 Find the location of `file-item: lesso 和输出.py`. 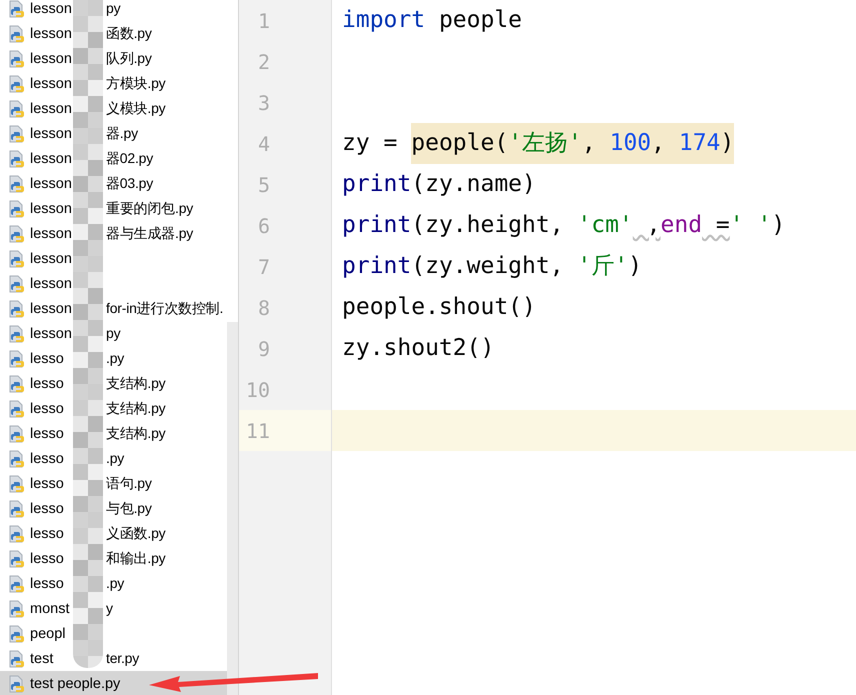

file-item: lesso 和输出.py is located at coordinates (113, 558).